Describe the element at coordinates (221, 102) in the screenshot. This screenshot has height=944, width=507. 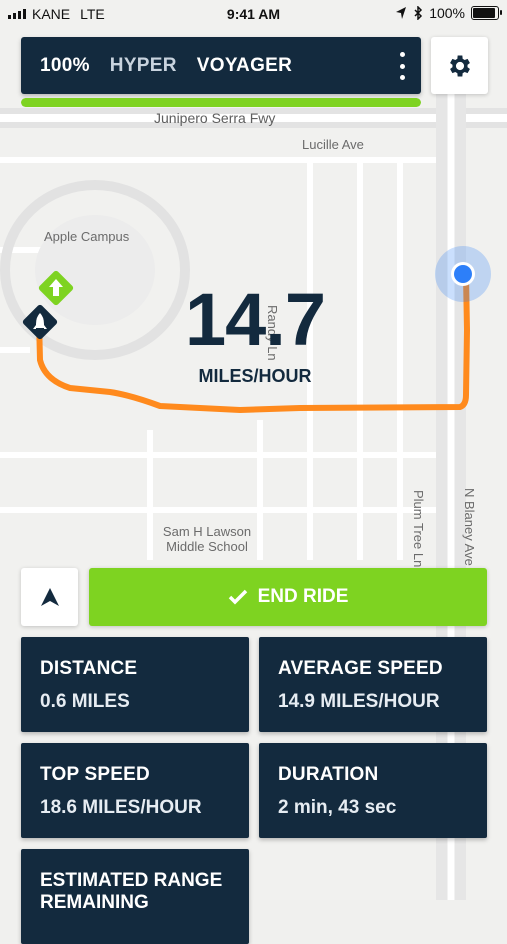
I see `battery-progress-bar` at that location.